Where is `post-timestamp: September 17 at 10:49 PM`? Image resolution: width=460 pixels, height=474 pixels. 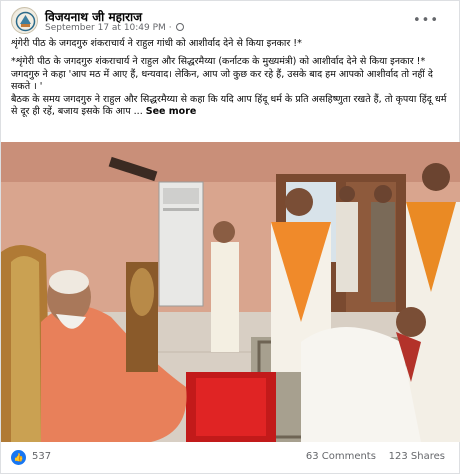 post-timestamp: September 17 at 10:49 PM is located at coordinates (105, 28).